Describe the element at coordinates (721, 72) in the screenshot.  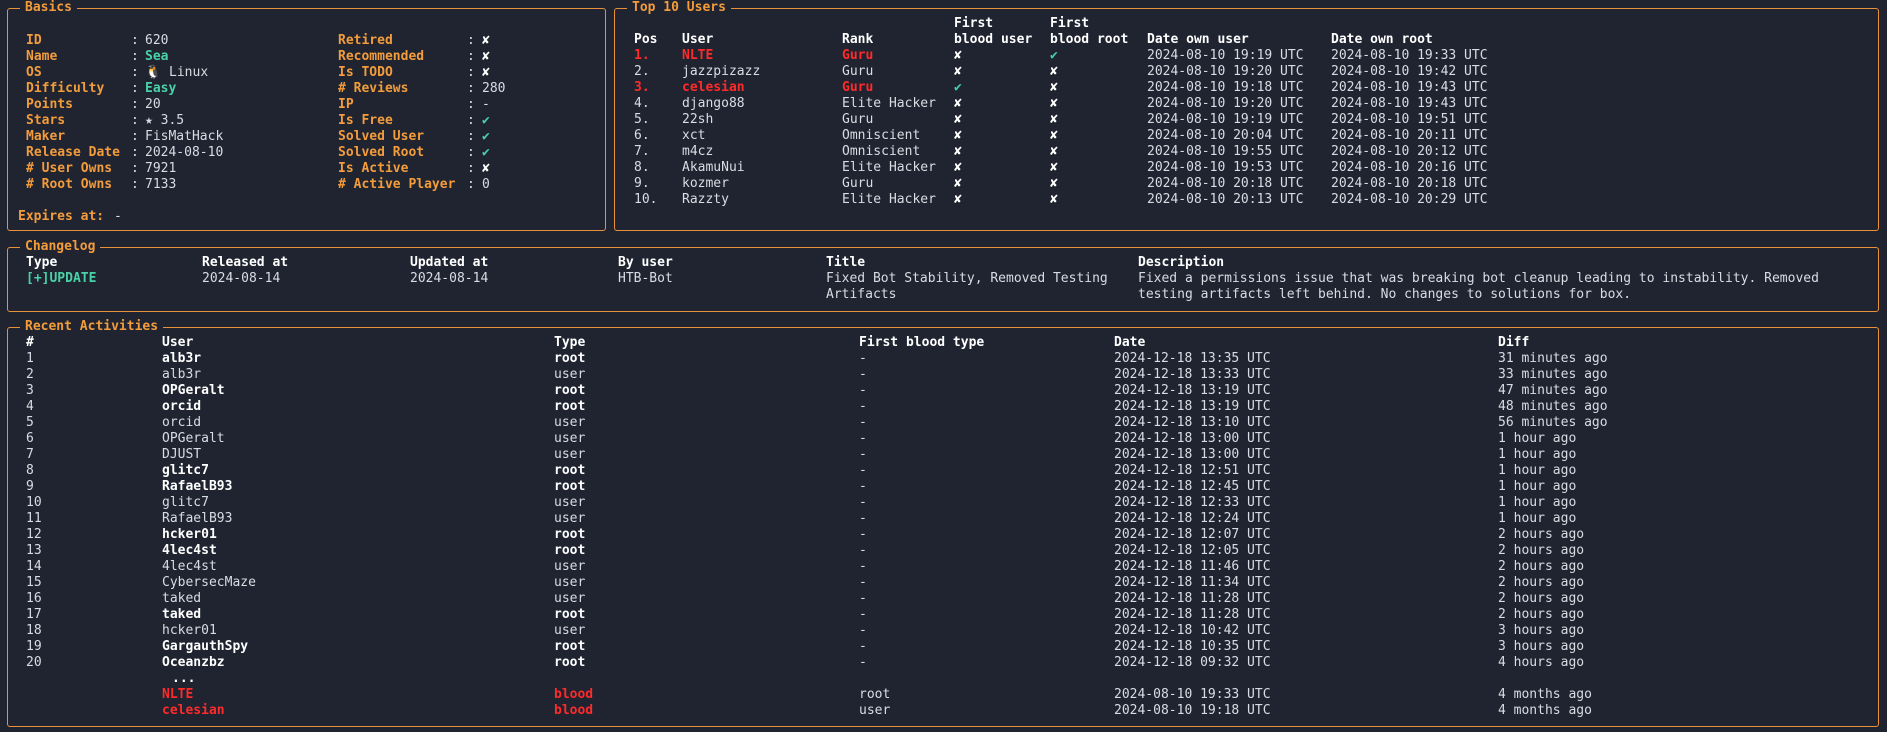
I see `top-user-name: jazzpizazz` at that location.